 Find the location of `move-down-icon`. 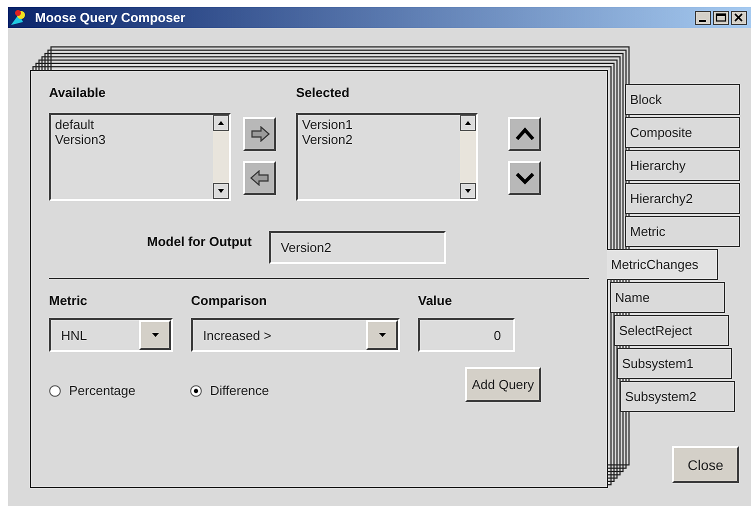

move-down-icon is located at coordinates (525, 178).